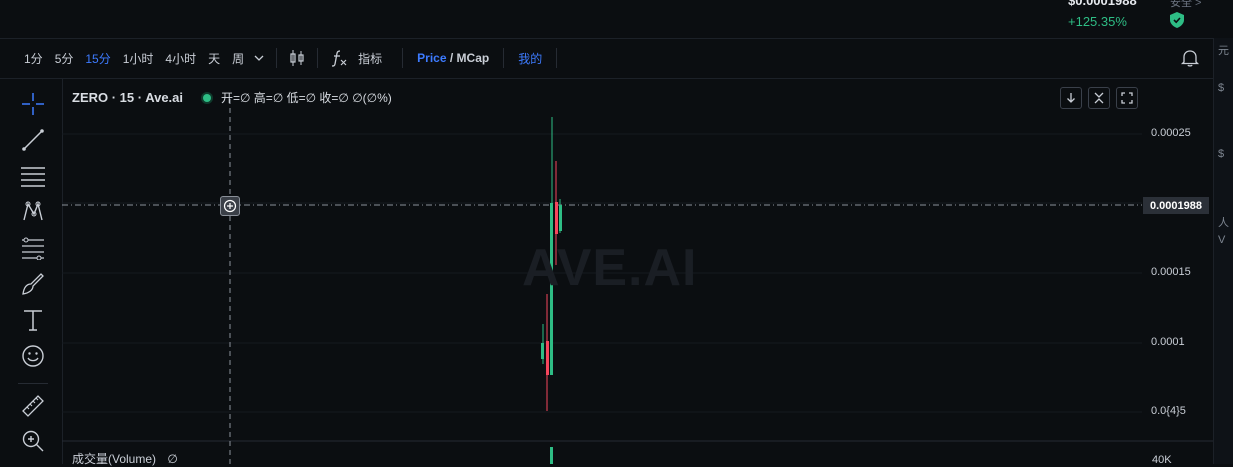 Image resolution: width=1233 pixels, height=467 pixels. What do you see at coordinates (431, 58) in the screenshot?
I see `price-toggle: Price` at bounding box center [431, 58].